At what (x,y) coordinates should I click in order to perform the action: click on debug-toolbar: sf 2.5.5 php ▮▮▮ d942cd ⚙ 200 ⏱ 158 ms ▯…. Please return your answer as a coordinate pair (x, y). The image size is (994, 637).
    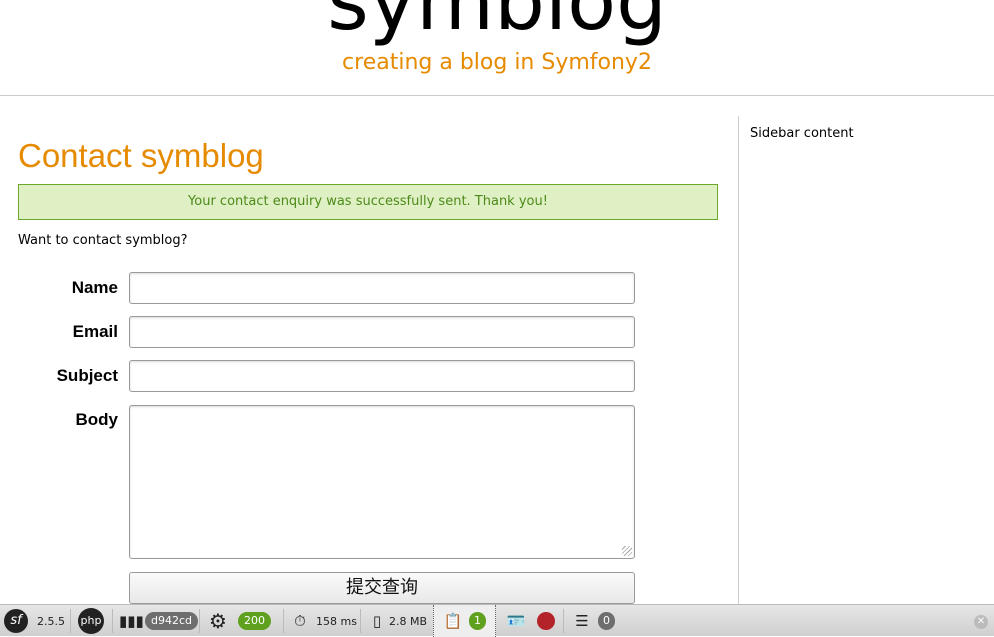
    Looking at the image, I should click on (497, 620).